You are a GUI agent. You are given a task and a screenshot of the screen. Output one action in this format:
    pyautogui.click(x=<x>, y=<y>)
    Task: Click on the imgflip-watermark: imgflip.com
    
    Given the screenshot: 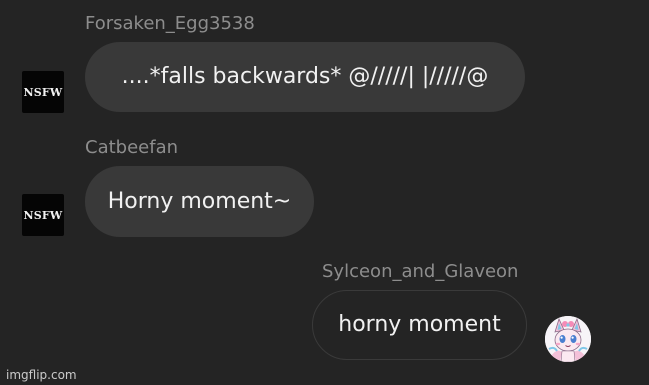 What is the action you would take?
    pyautogui.click(x=41, y=375)
    